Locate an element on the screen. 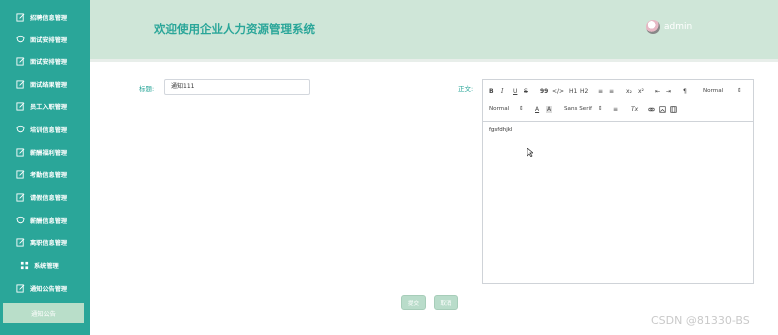  sidebar-item-interview-arrange-1: 面试安排管理 is located at coordinates (45, 39).